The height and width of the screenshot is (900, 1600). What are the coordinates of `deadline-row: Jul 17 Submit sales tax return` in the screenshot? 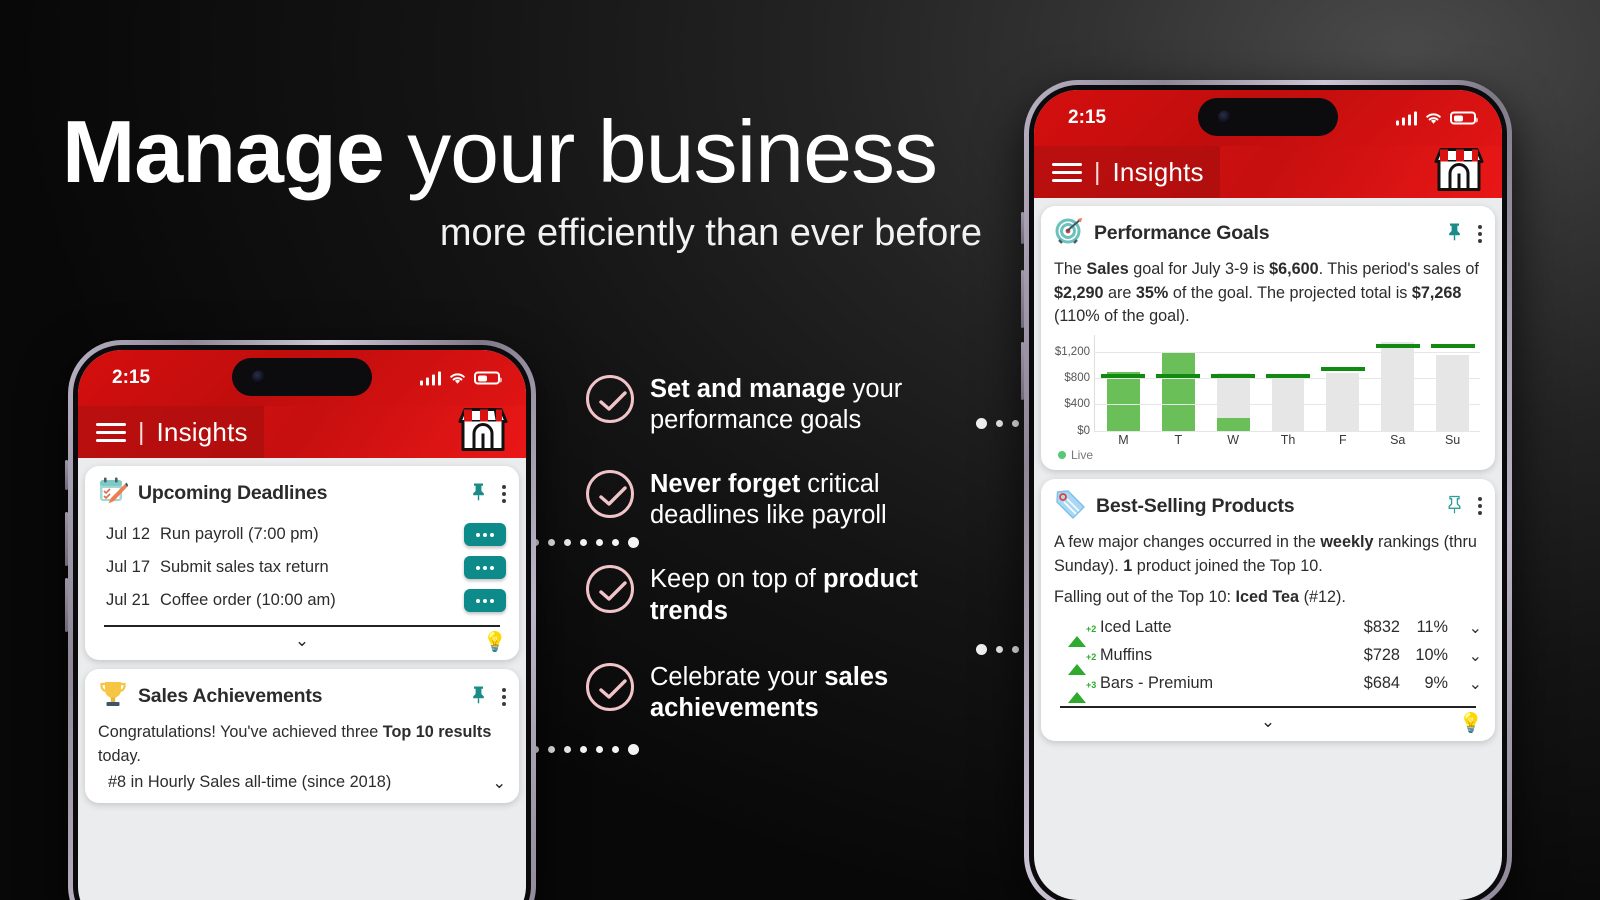 It's located at (302, 567).